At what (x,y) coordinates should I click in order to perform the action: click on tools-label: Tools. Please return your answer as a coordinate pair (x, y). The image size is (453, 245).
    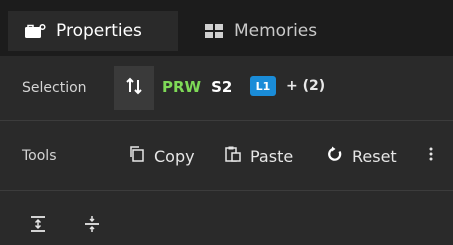
    Looking at the image, I should click on (39, 156).